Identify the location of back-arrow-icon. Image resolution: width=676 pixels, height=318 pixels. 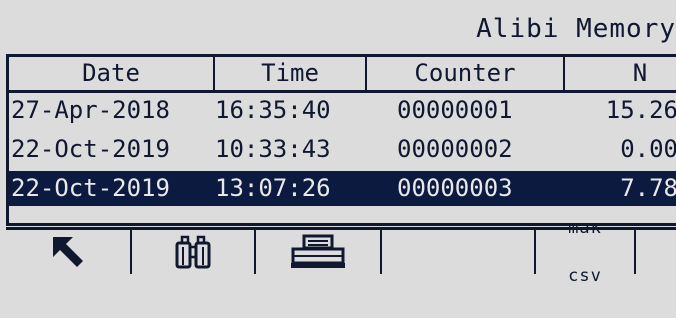
(68, 252).